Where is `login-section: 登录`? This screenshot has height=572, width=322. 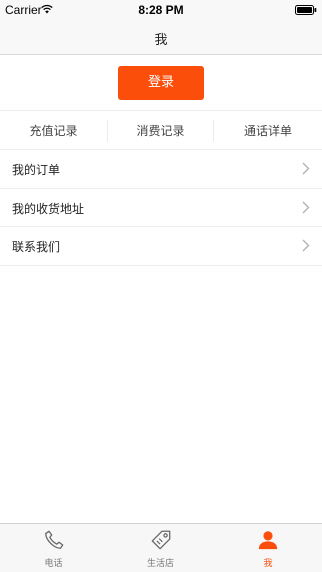
login-section: 登录 is located at coordinates (161, 83).